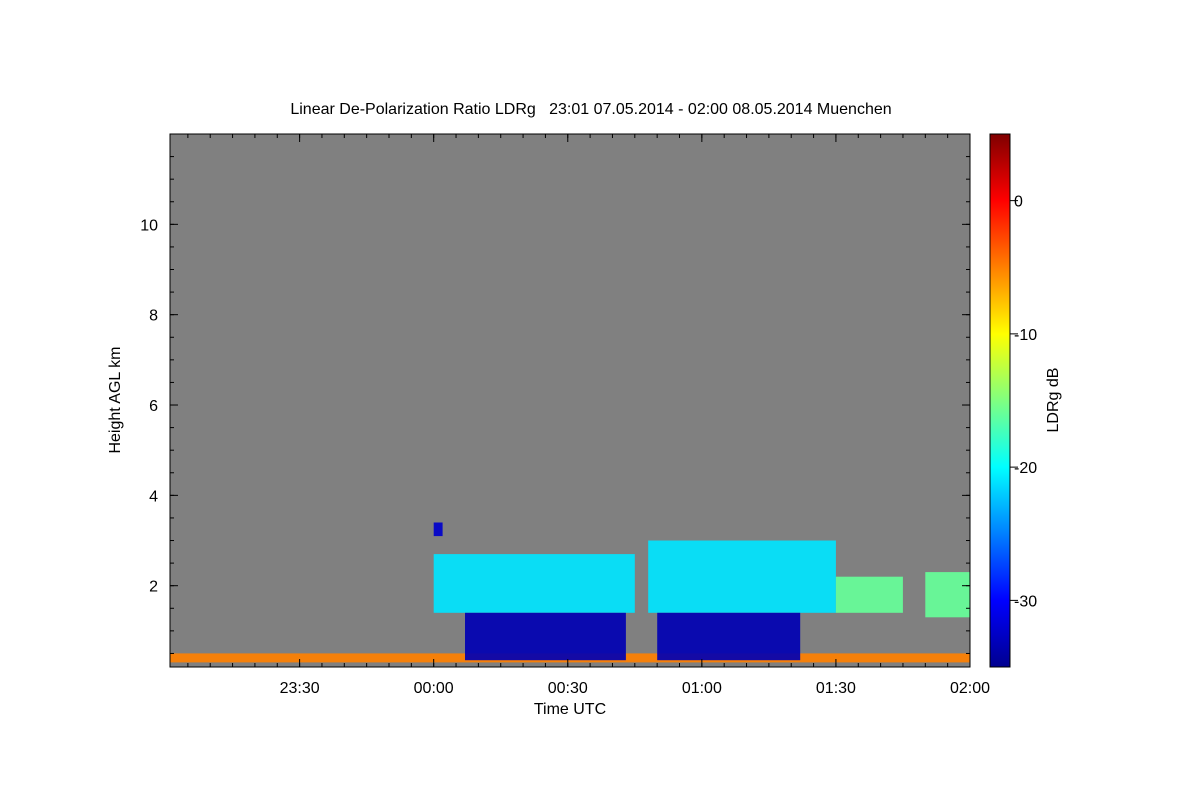 The height and width of the screenshot is (800, 1200). What do you see at coordinates (153, 406) in the screenshot?
I see `y-tick-label: 6` at bounding box center [153, 406].